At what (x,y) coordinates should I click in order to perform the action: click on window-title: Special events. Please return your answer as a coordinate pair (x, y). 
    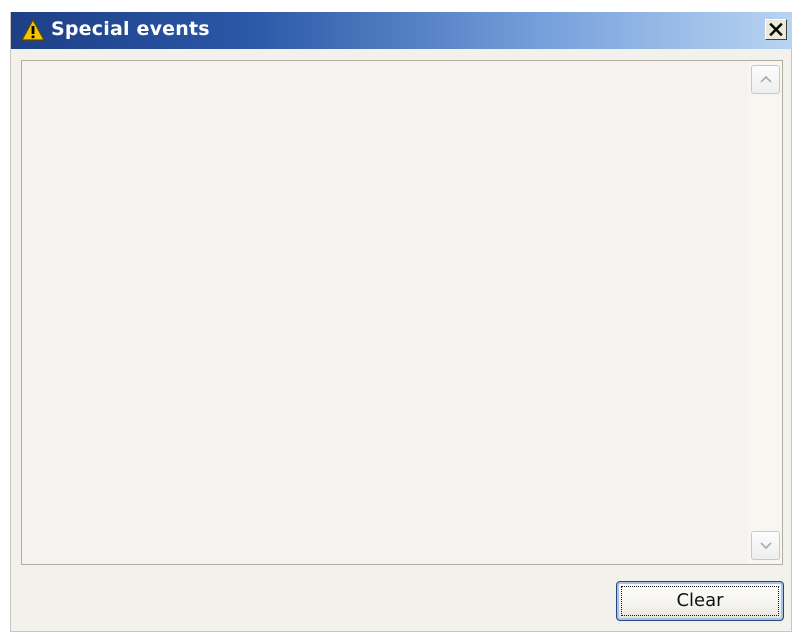
    Looking at the image, I should click on (130, 29).